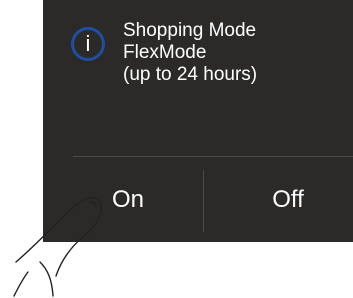  What do you see at coordinates (128, 200) in the screenshot?
I see `on-button: On` at bounding box center [128, 200].